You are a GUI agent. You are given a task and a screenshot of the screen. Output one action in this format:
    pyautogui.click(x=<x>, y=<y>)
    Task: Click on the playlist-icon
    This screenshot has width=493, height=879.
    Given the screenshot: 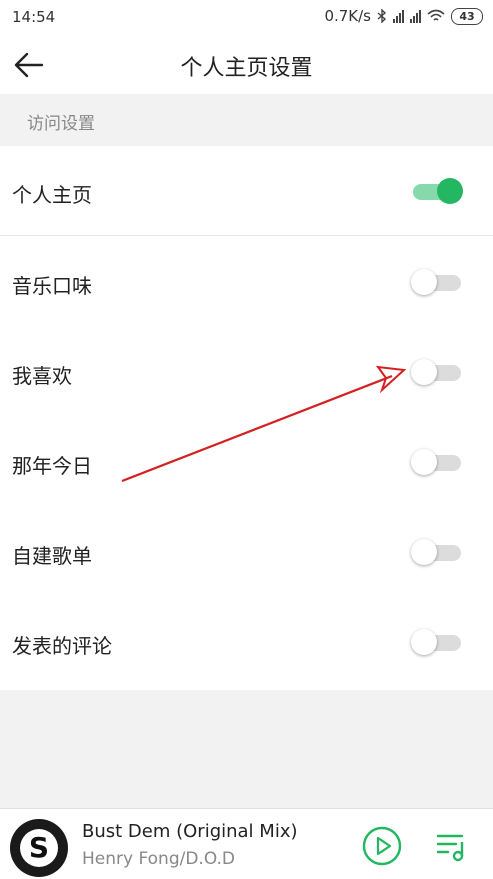 What is the action you would take?
    pyautogui.click(x=450, y=848)
    